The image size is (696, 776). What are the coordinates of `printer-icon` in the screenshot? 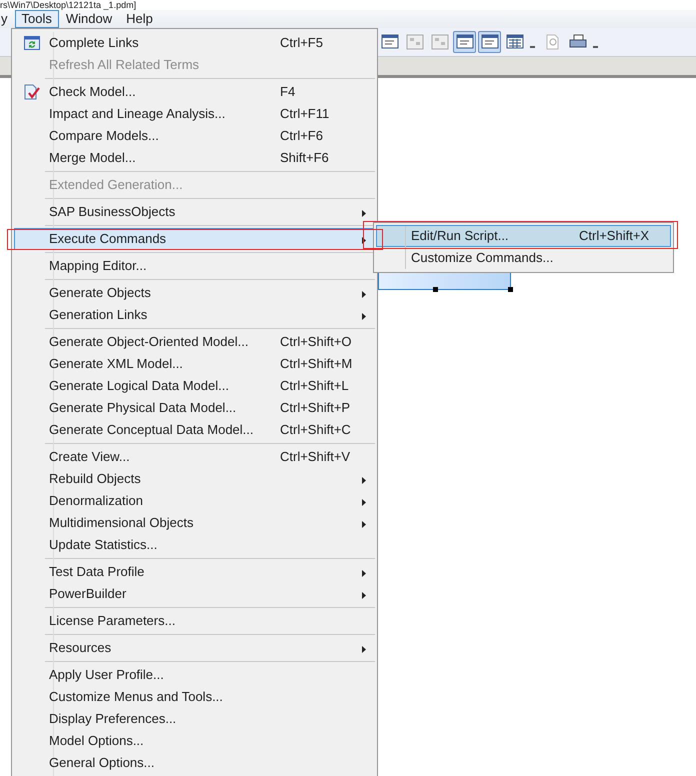 It's located at (577, 42).